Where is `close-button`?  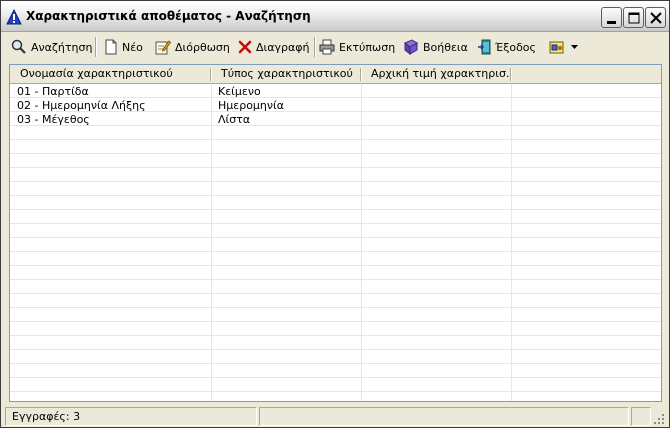
close-button is located at coordinates (655, 17).